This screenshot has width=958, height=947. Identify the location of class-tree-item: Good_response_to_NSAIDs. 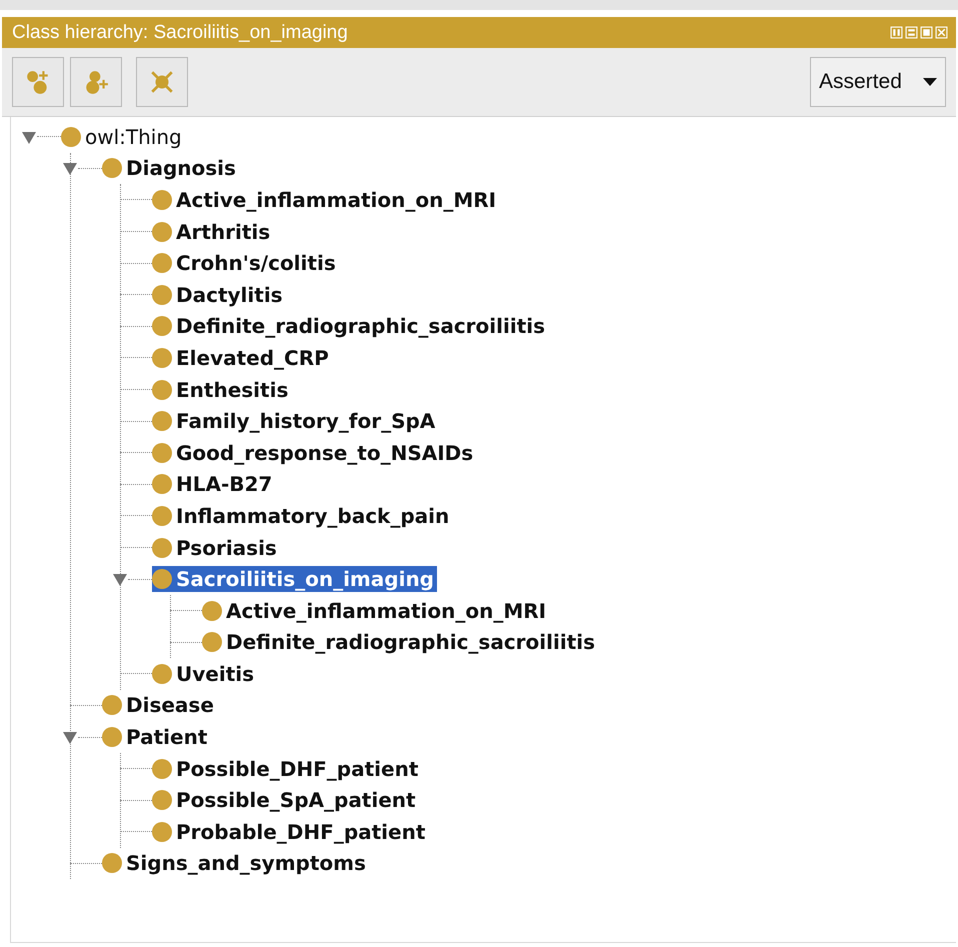
(314, 453).